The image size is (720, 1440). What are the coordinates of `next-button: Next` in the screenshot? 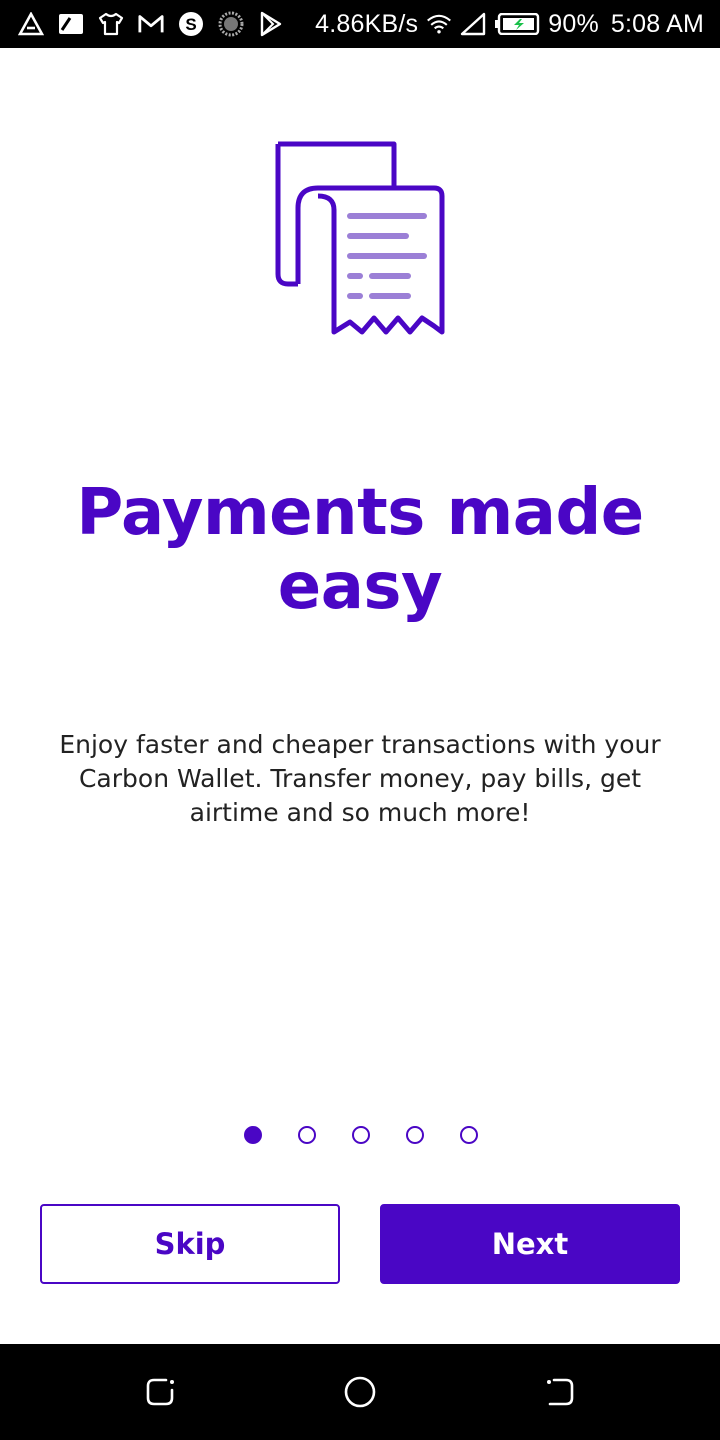 It's located at (530, 1244).